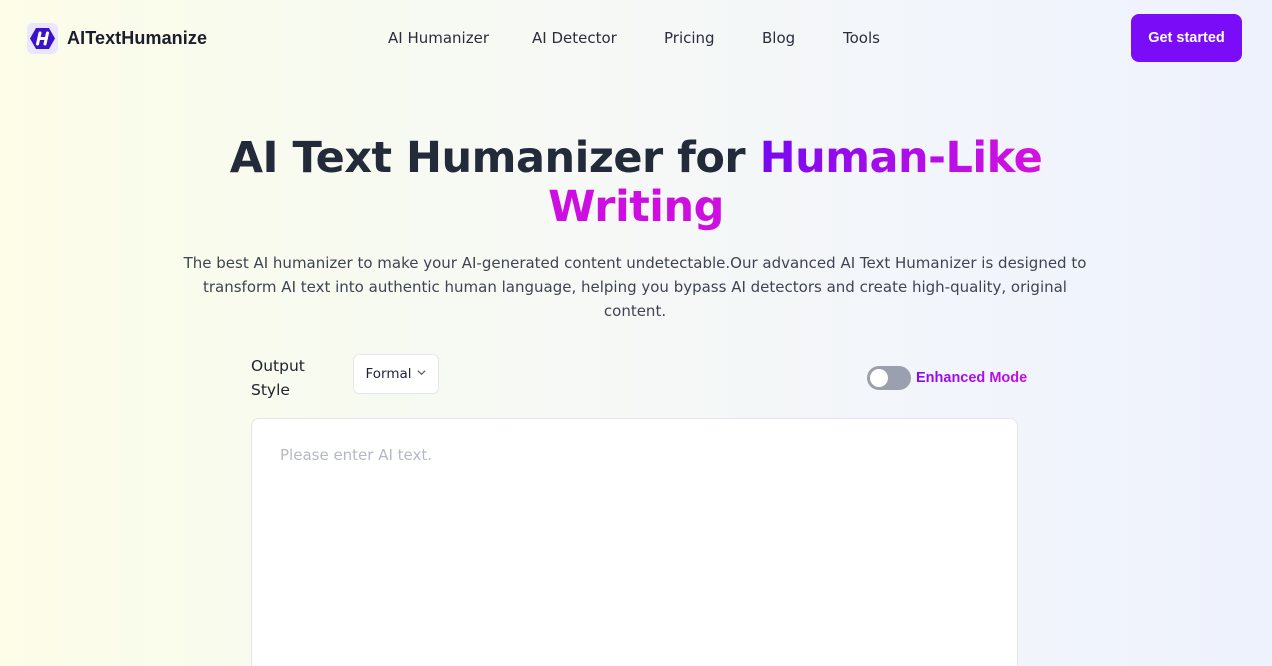 This screenshot has height=666, width=1272. Describe the element at coordinates (421, 374) in the screenshot. I see `chevron-down-icon` at that location.